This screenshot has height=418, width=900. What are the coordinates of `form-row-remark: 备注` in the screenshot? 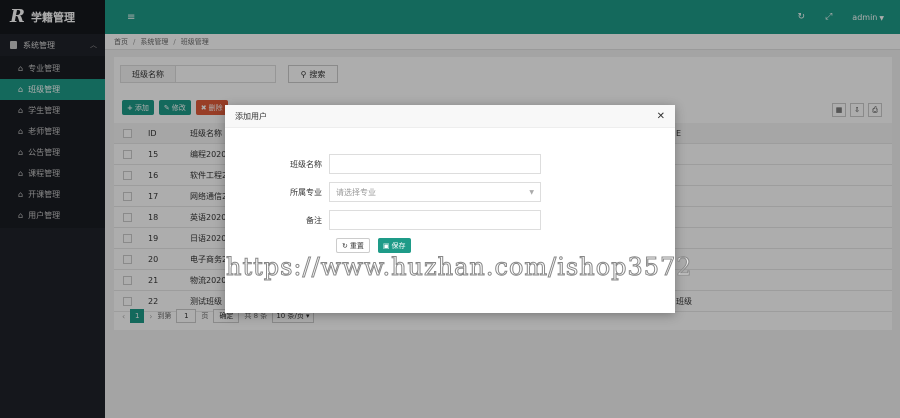 It's located at (383, 220).